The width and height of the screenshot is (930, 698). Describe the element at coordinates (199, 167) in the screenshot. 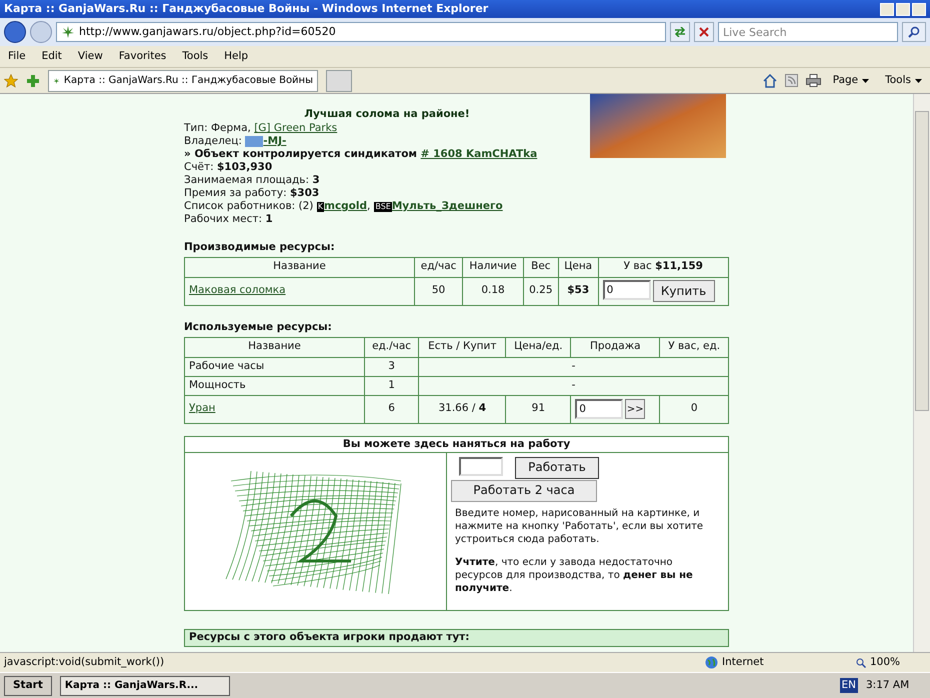

I see `fact-label: Счёт:` at that location.